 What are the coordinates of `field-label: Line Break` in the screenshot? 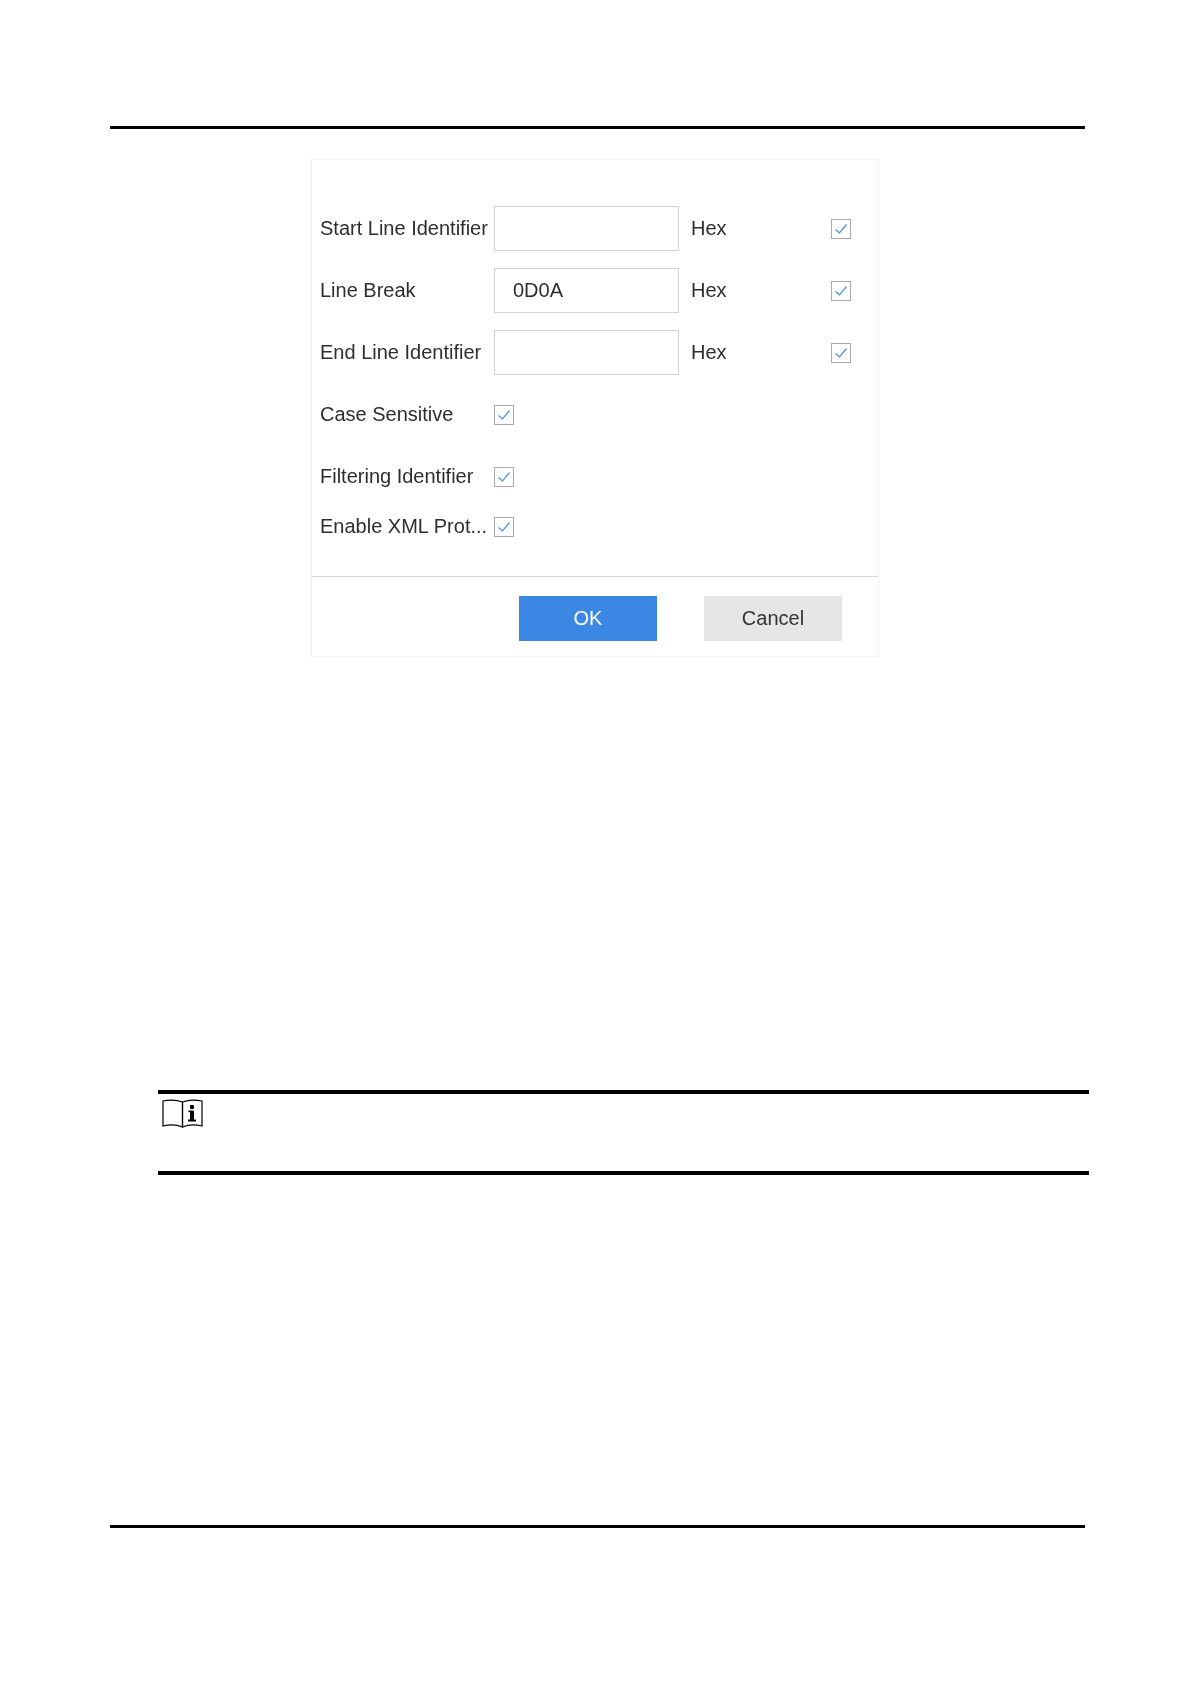 It's located at (368, 290).